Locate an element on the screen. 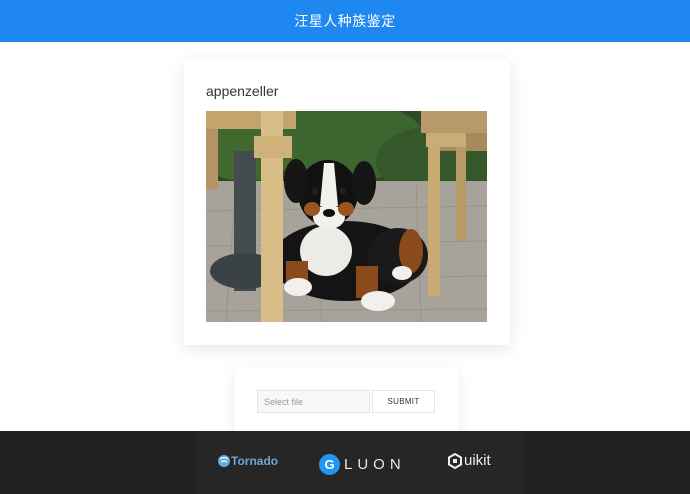 The image size is (690, 494). file-select-input: Select file is located at coordinates (313, 401).